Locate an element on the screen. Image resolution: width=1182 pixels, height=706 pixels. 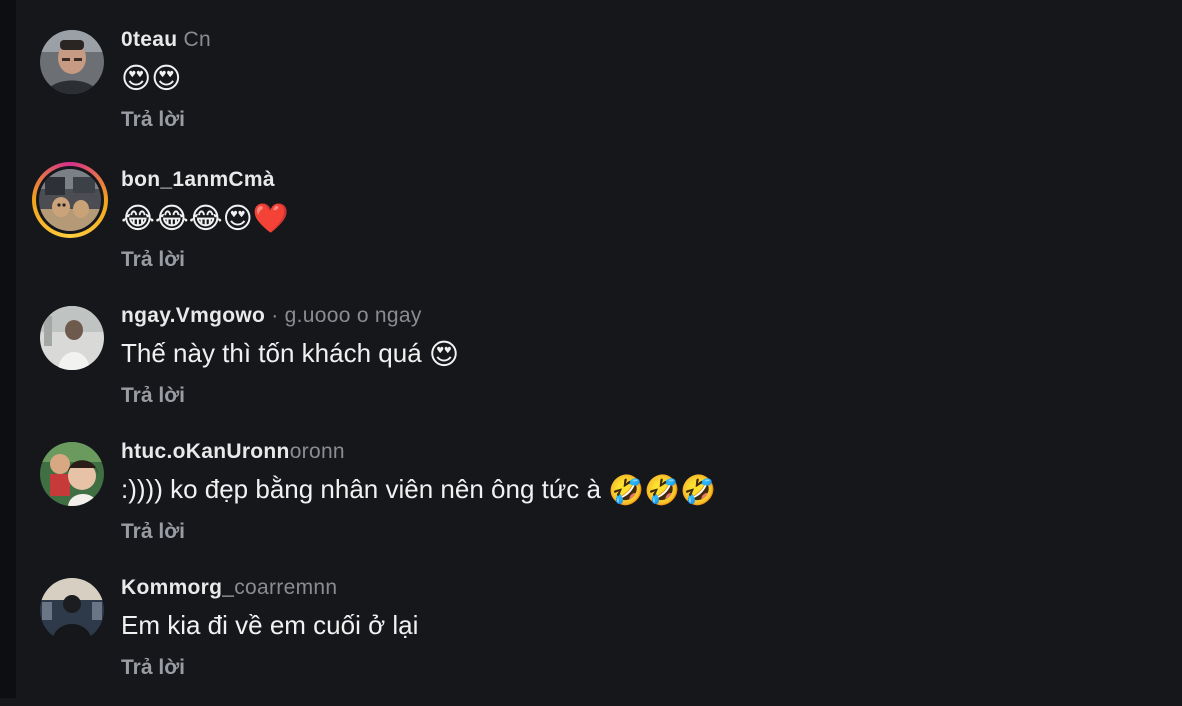
username-suffix: oronn is located at coordinates (317, 451).